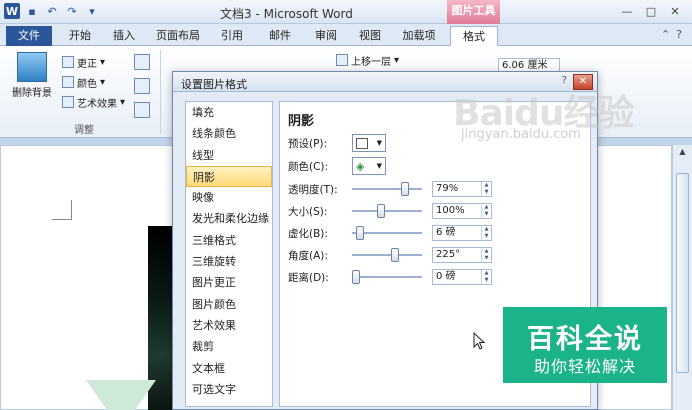  What do you see at coordinates (462, 255) in the screenshot?
I see `angle-spinner: 225° ▲ ▼` at bounding box center [462, 255].